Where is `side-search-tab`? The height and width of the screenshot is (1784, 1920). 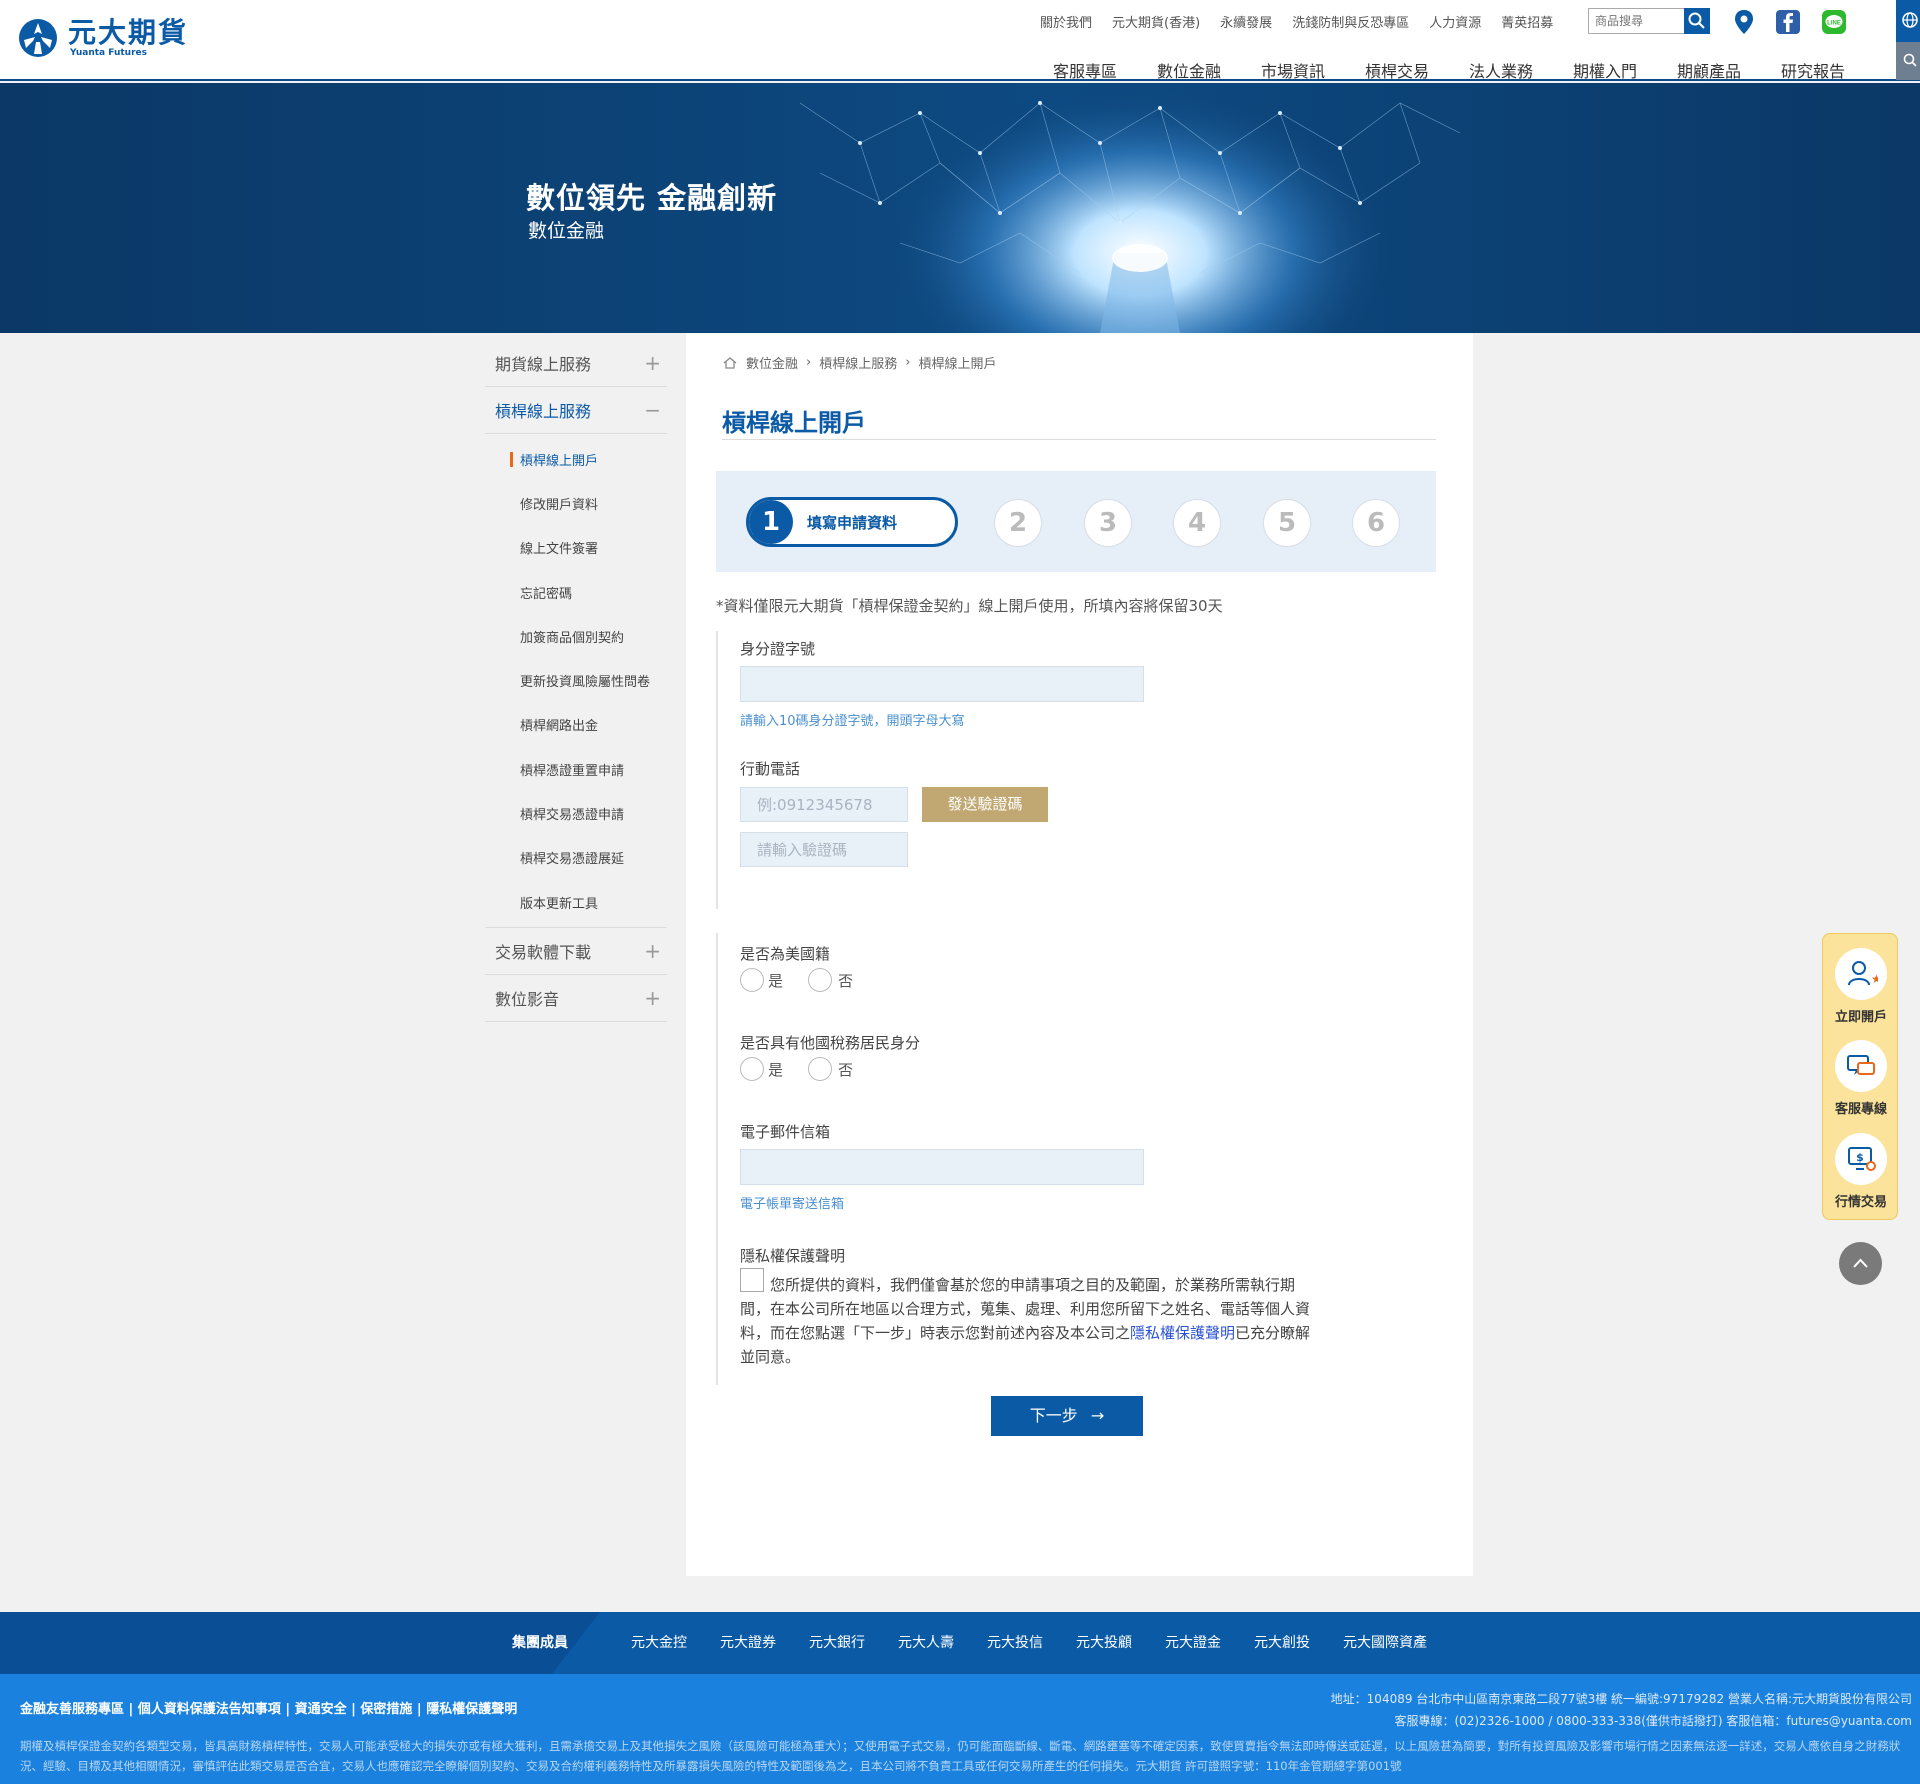
side-search-tab is located at coordinates (1908, 61).